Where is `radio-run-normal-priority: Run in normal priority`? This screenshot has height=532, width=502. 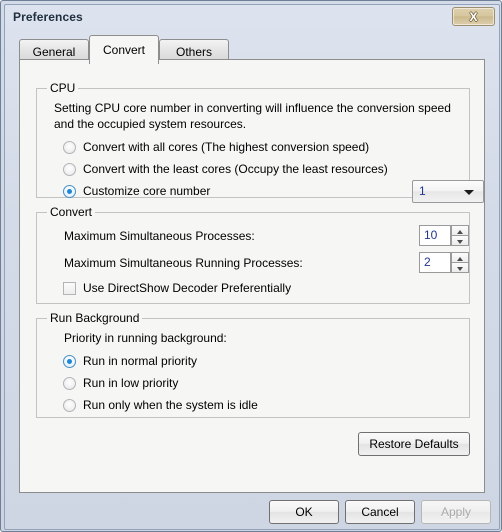
radio-run-normal-priority: Run in normal priority is located at coordinates (130, 361).